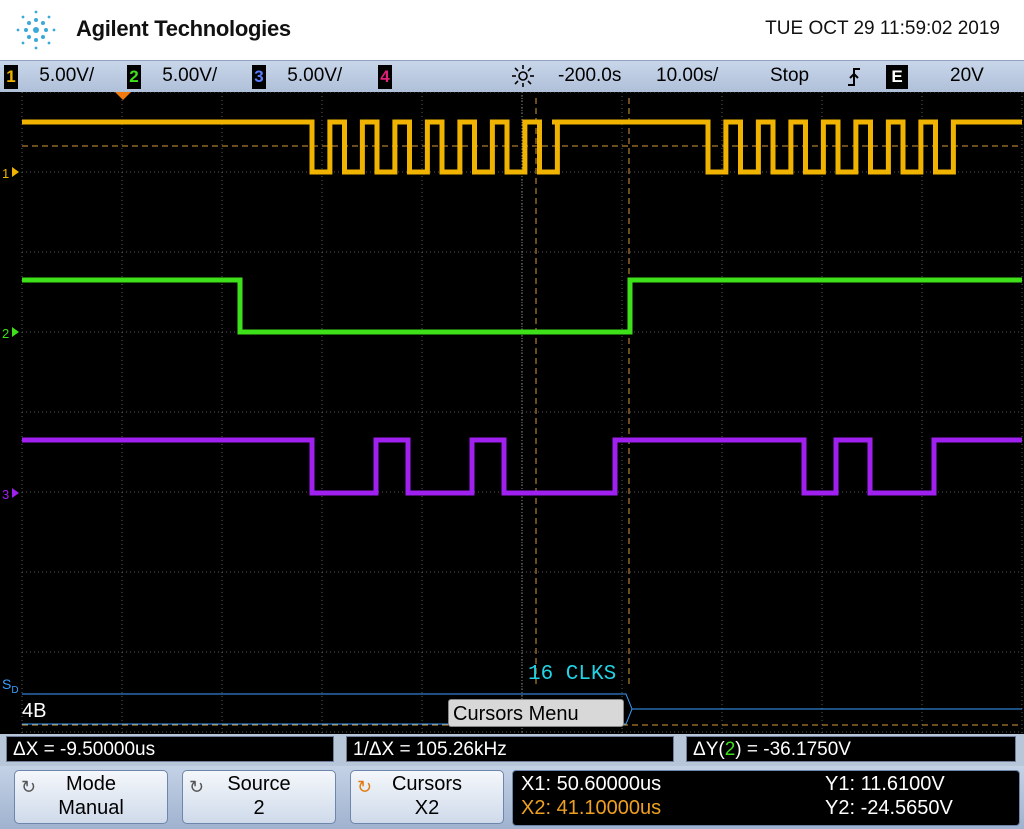 Image resolution: width=1024 pixels, height=829 pixels. Describe the element at coordinates (134, 77) in the screenshot. I see `ch2-badge: 2` at that location.